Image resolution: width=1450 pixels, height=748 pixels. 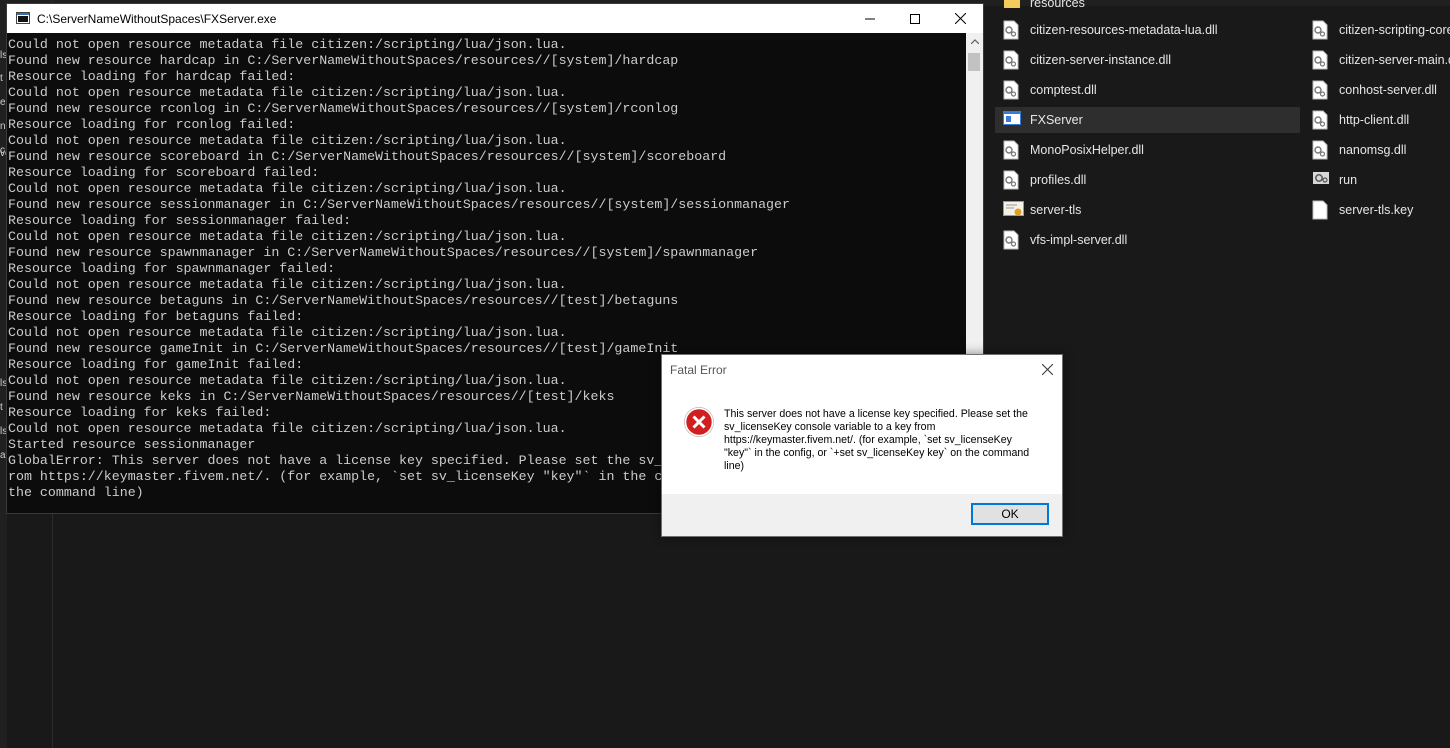 I want to click on minimize-icon, so click(x=870, y=18).